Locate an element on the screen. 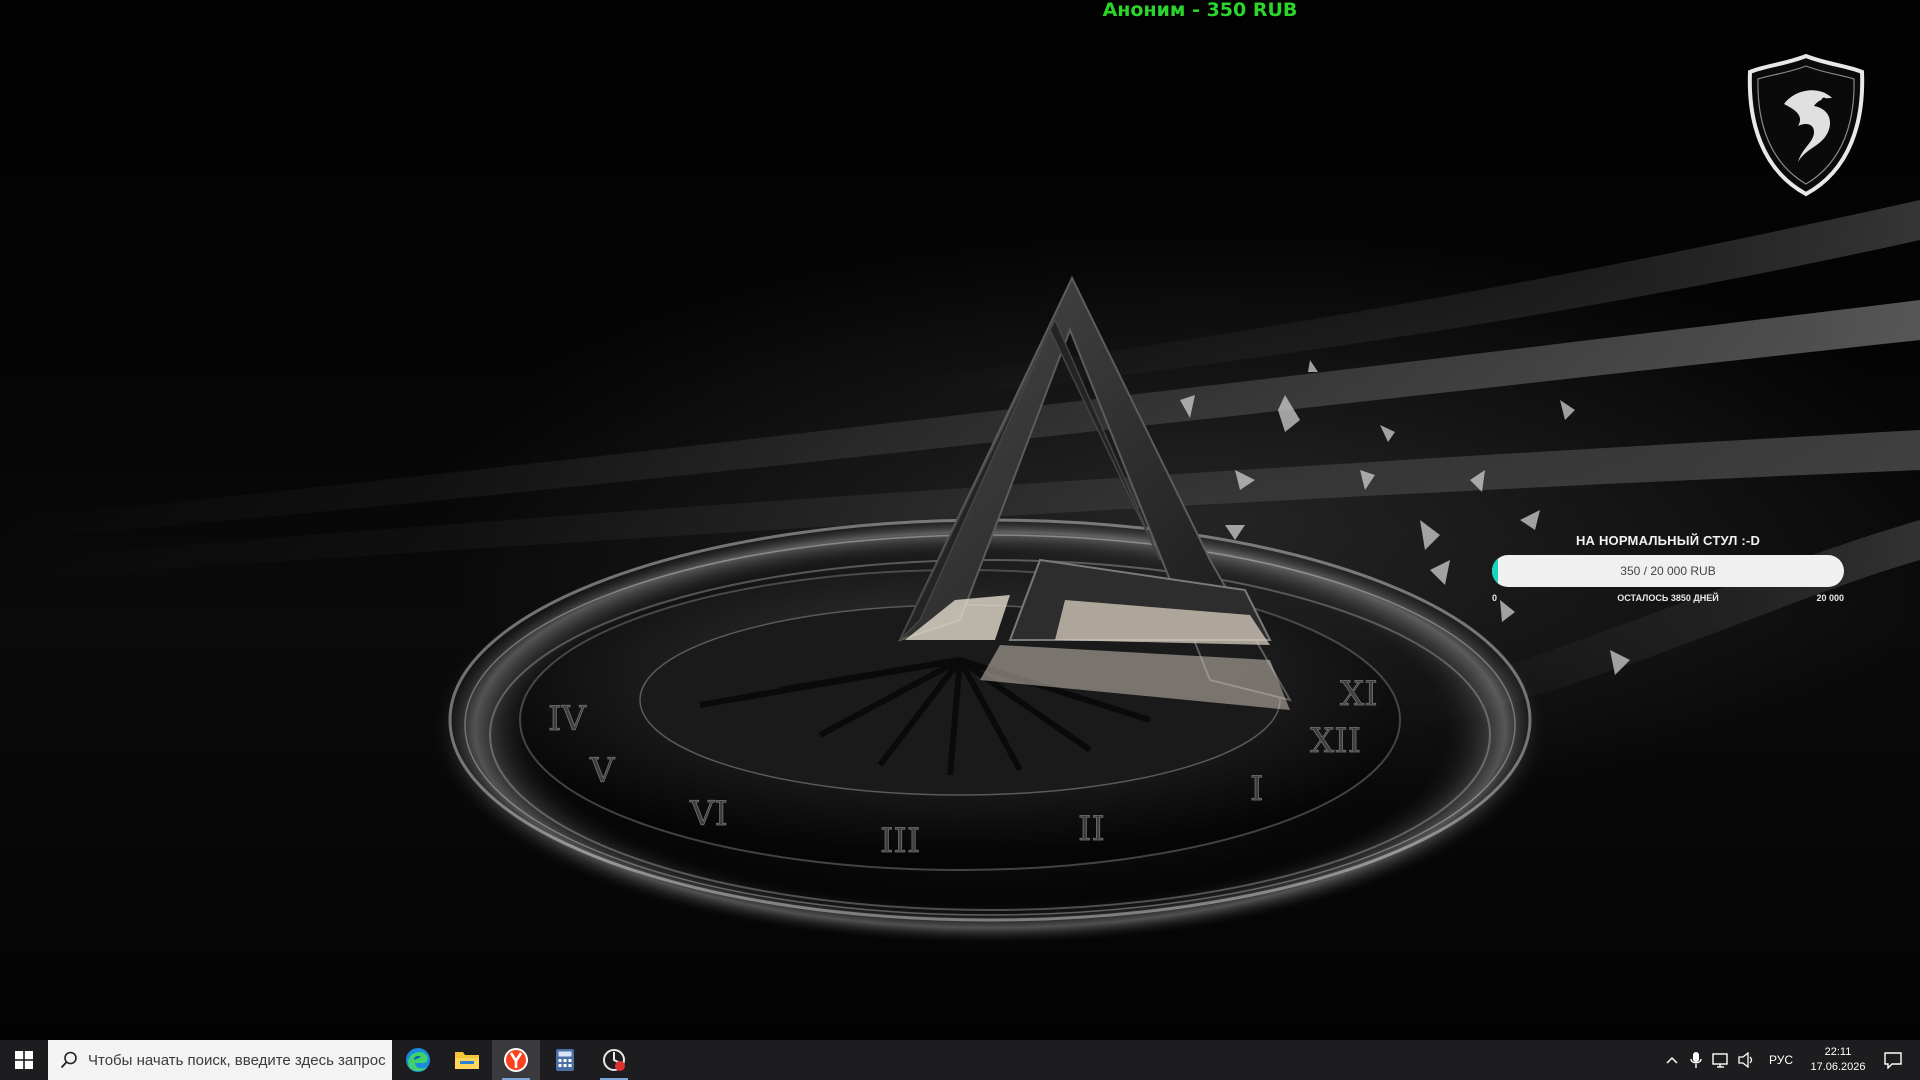 This screenshot has height=1080, width=1920. goal-remaining-label: ОСТАЛОСЬ 3850 ДНЕЙ is located at coordinates (1668, 598).